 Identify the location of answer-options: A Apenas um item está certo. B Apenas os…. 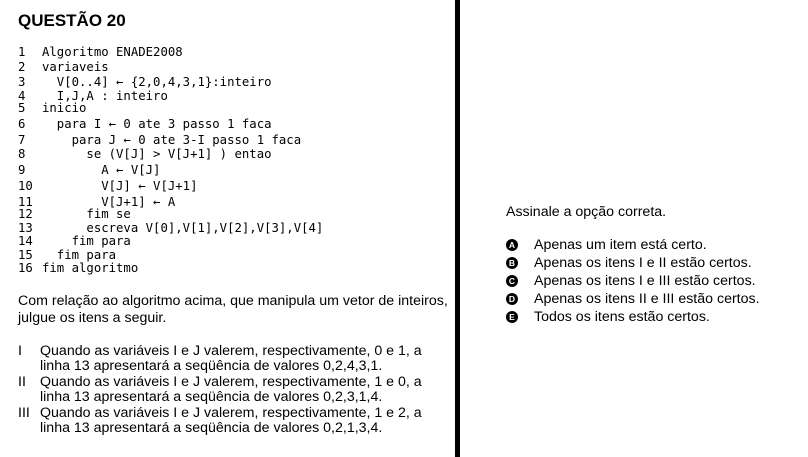
(633, 281).